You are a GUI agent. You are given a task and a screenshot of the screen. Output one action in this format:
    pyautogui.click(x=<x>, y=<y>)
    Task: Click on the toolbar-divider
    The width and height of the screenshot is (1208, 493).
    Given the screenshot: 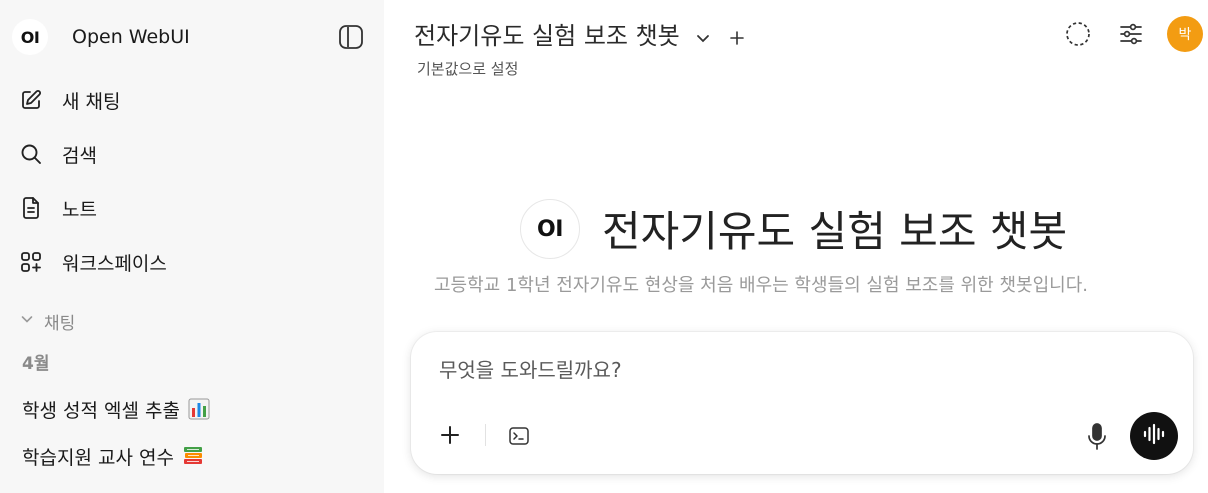 What is the action you would take?
    pyautogui.click(x=485, y=435)
    